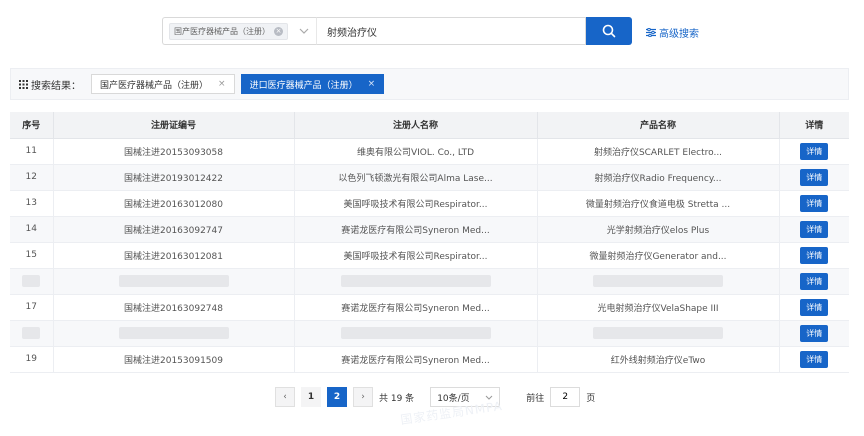 This screenshot has width=864, height=436. Describe the element at coordinates (535, 398) in the screenshot. I see `goto-label: 前往` at that location.